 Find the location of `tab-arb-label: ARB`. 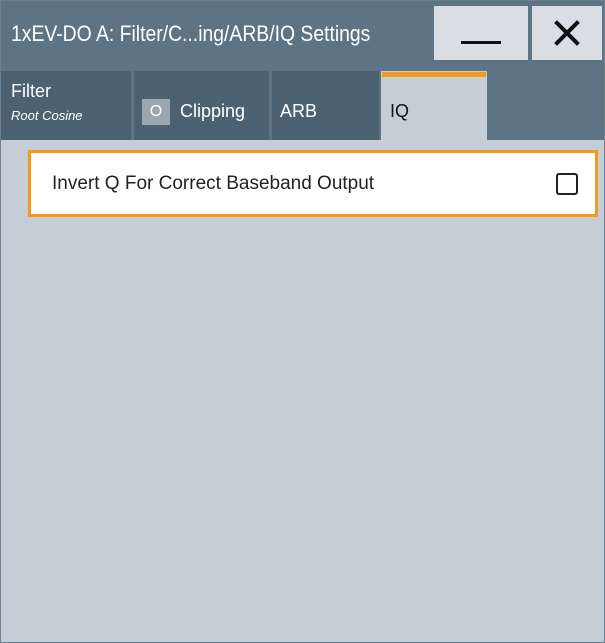

tab-arb-label: ARB is located at coordinates (299, 111).